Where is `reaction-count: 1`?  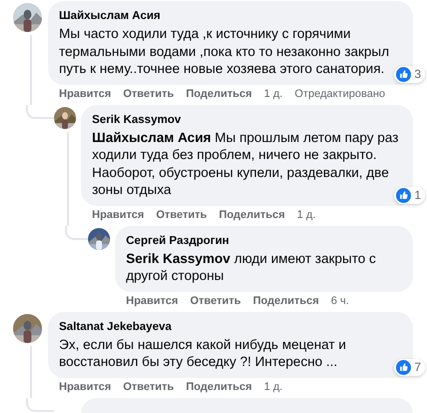
reaction-count: 1 is located at coordinates (417, 195).